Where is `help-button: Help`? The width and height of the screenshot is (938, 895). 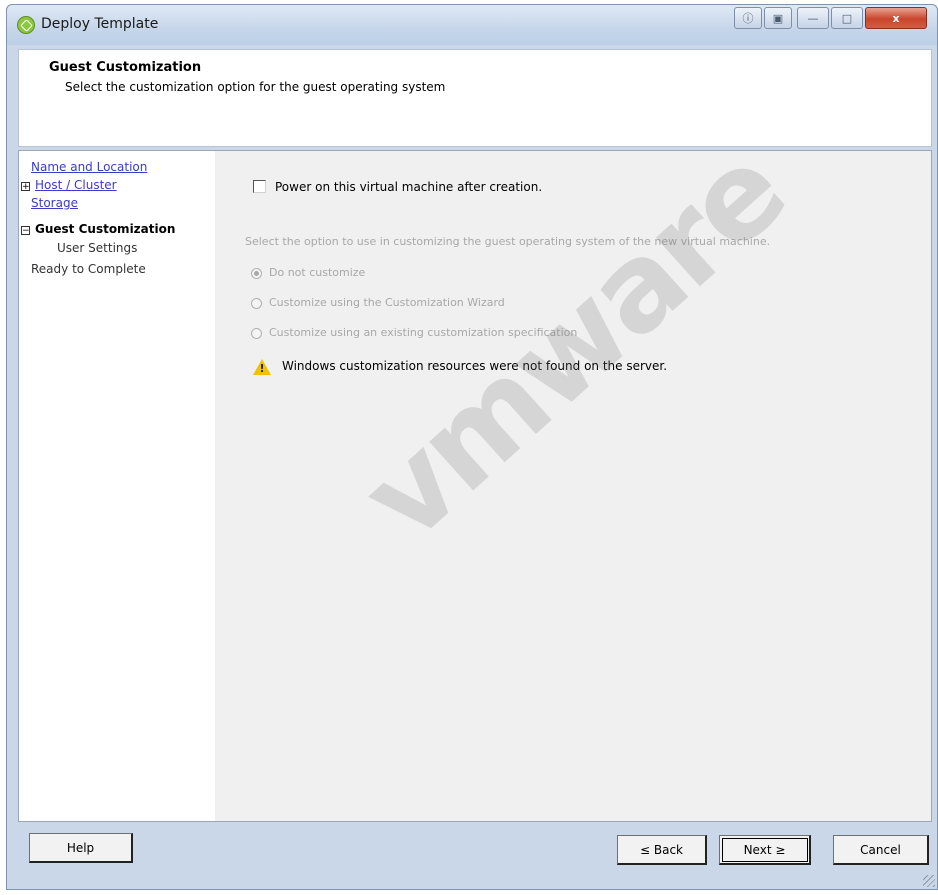 help-button: Help is located at coordinates (81, 848).